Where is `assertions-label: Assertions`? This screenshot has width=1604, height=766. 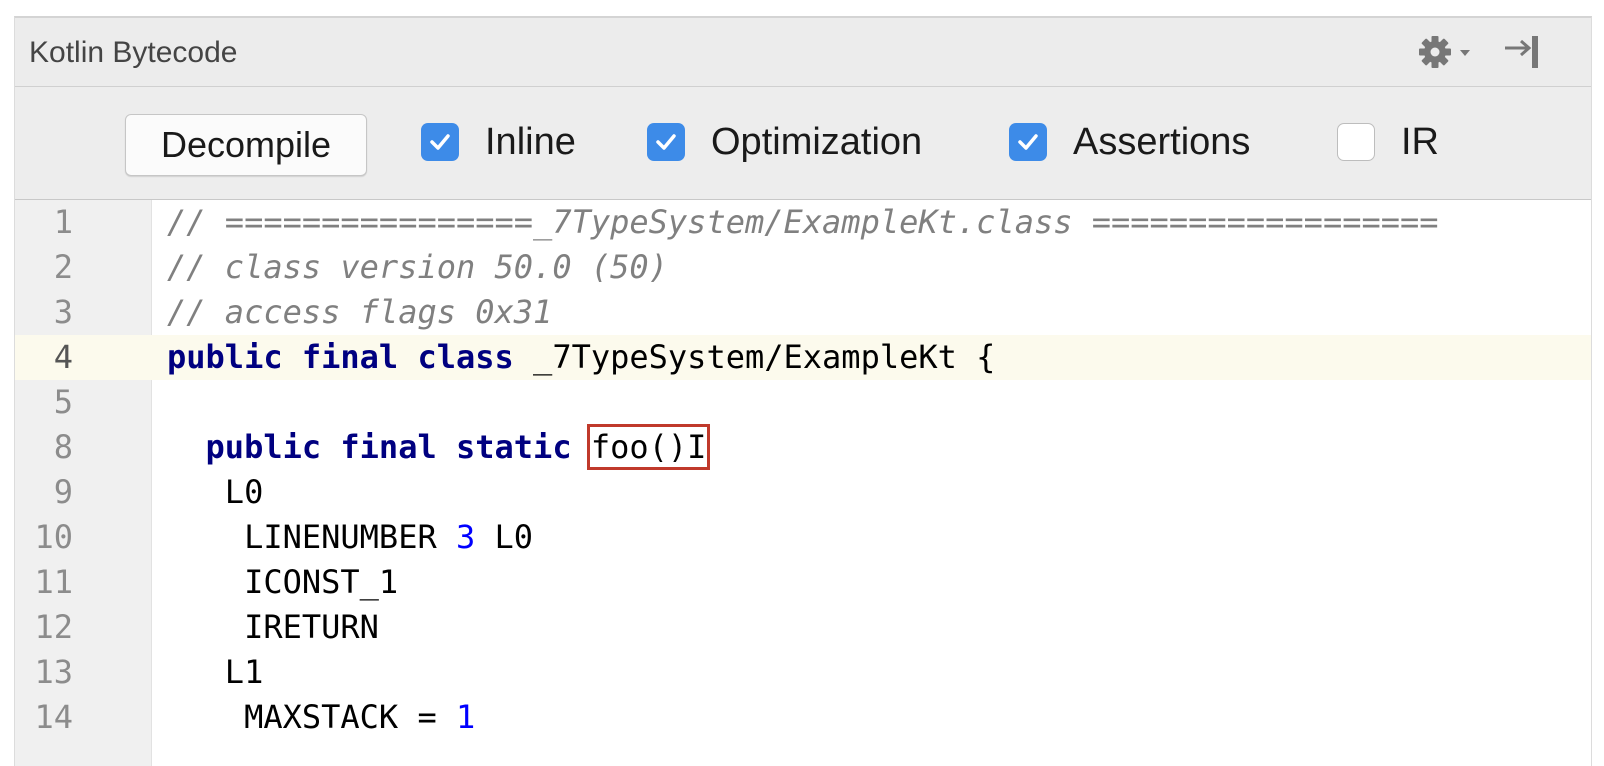 assertions-label: Assertions is located at coordinates (1162, 141).